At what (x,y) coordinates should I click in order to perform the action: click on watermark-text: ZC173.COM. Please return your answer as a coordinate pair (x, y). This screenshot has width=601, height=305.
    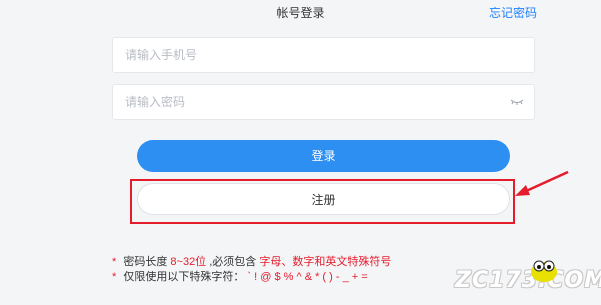
    Looking at the image, I should click on (528, 280).